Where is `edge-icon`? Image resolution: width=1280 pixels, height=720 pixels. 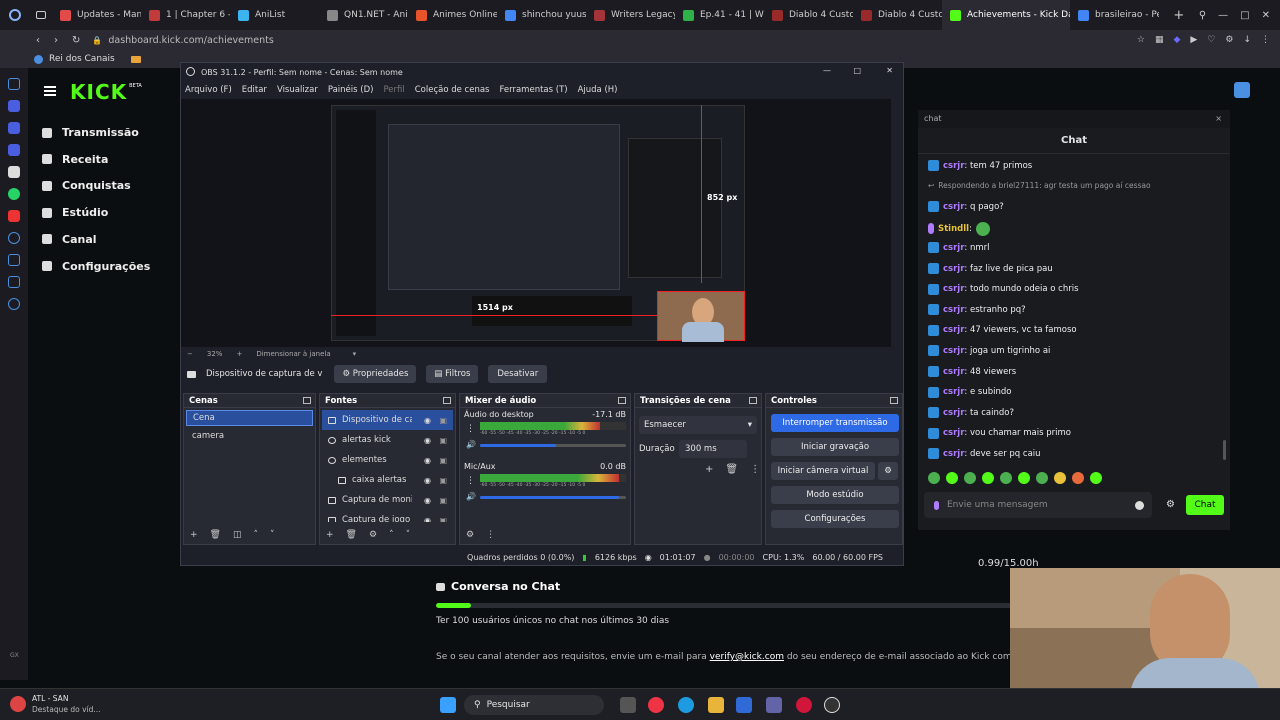
edge-icon is located at coordinates (686, 705).